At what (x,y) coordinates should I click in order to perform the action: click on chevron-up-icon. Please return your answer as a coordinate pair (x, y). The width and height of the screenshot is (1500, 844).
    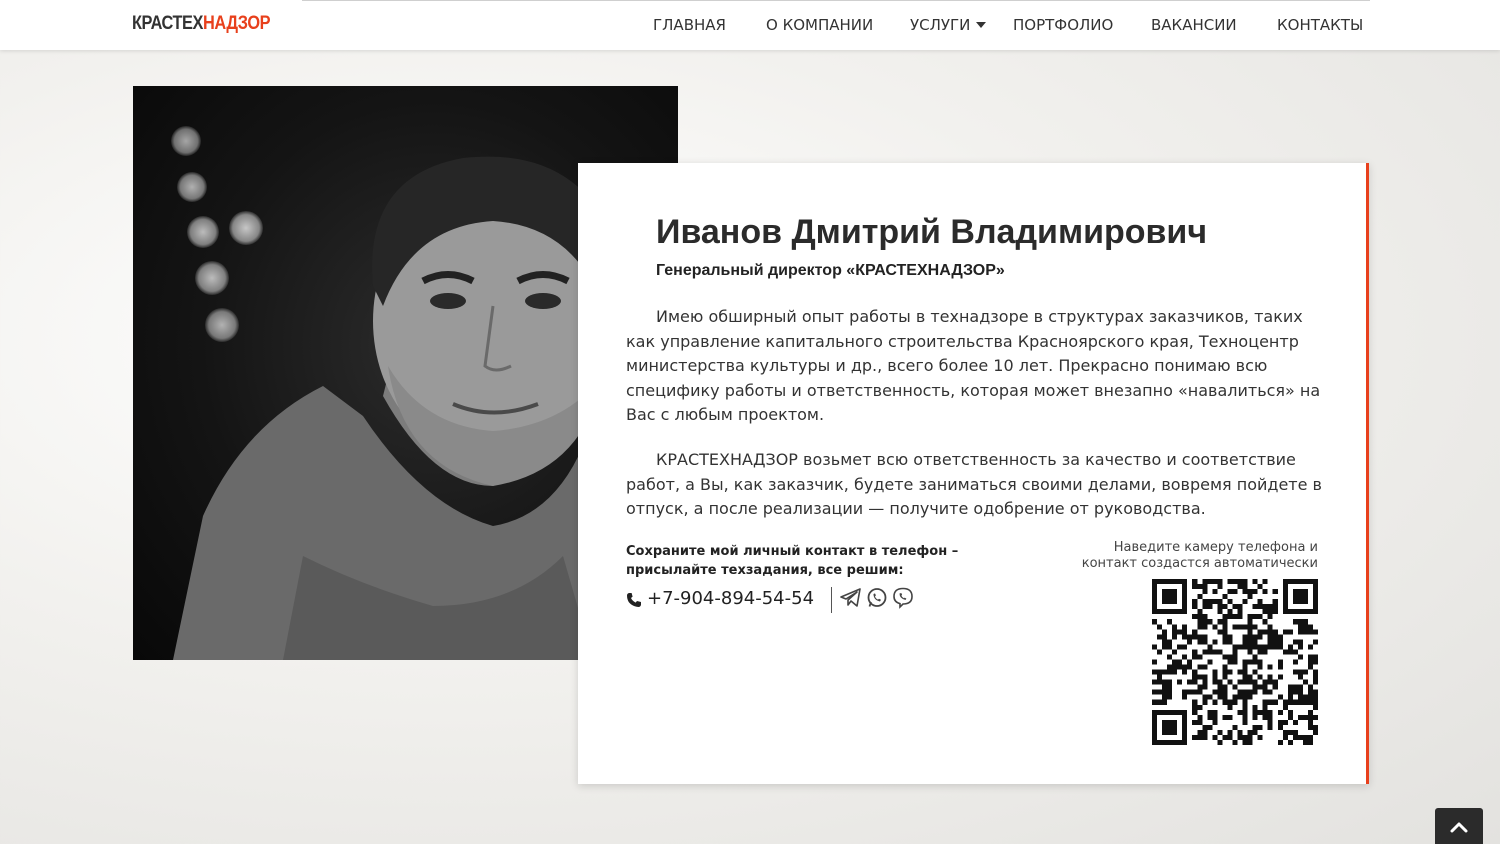
    Looking at the image, I should click on (1459, 827).